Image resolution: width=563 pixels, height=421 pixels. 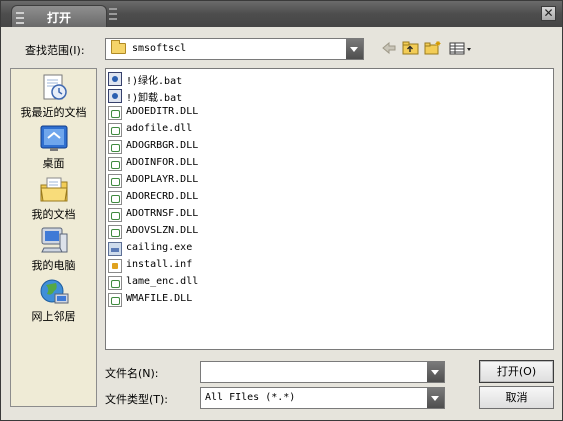 What do you see at coordinates (54, 292) in the screenshot?
I see `network-places-icon` at bounding box center [54, 292].